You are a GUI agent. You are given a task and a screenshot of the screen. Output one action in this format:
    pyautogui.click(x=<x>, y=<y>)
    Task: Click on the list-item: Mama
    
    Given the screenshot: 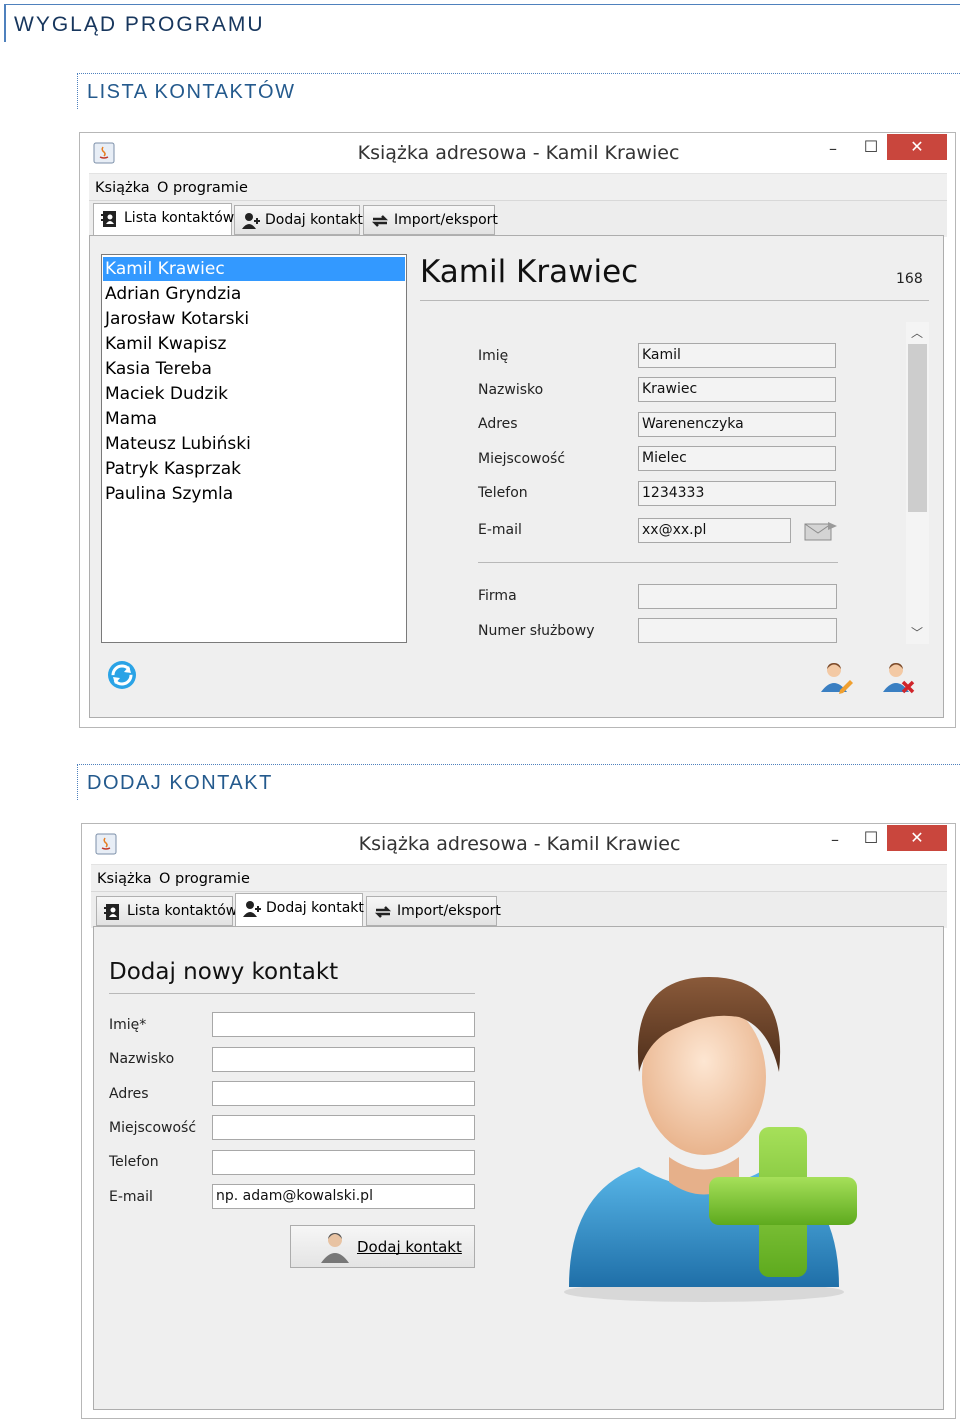 What is the action you would take?
    pyautogui.click(x=254, y=419)
    